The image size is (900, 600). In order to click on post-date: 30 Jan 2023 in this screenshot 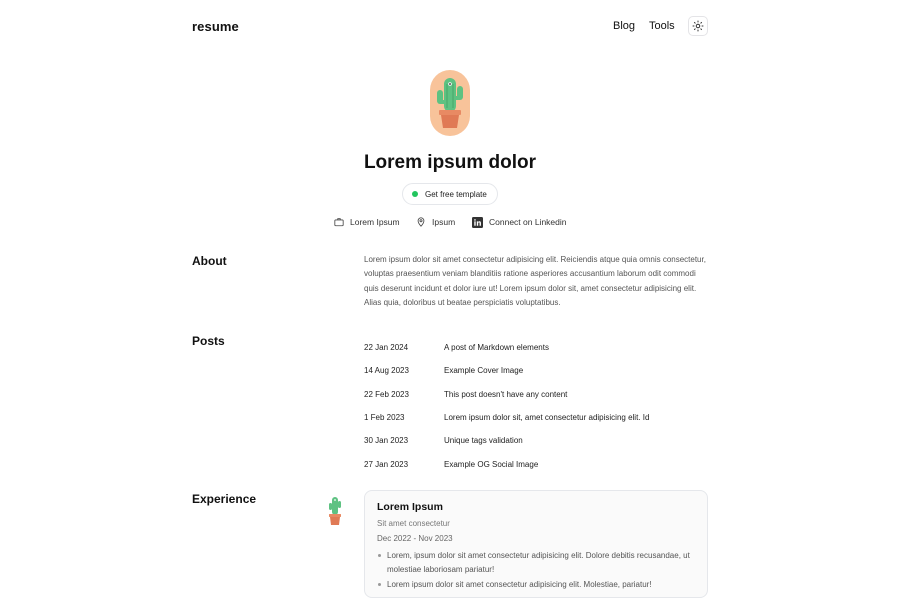, I will do `click(386, 441)`.